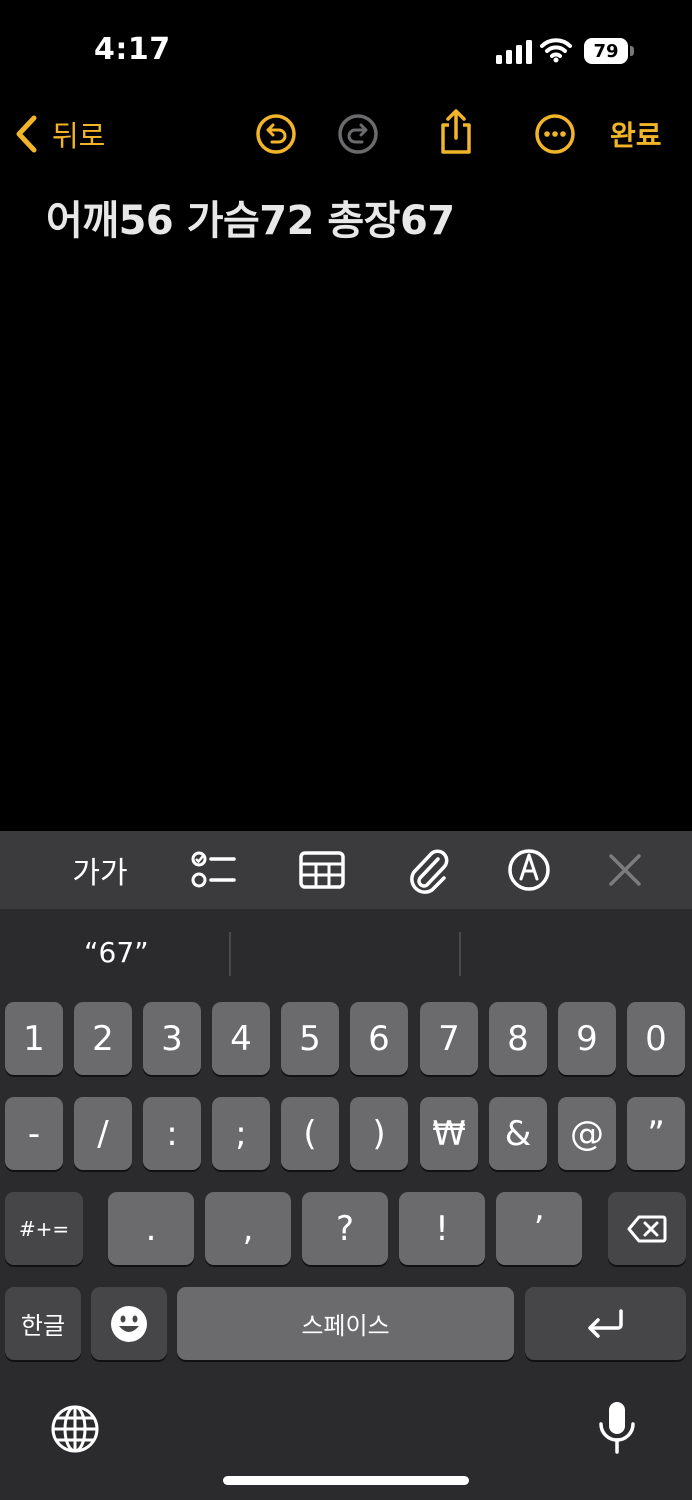 The height and width of the screenshot is (1500, 692). What do you see at coordinates (518, 1038) in the screenshot?
I see `key-8: 8` at bounding box center [518, 1038].